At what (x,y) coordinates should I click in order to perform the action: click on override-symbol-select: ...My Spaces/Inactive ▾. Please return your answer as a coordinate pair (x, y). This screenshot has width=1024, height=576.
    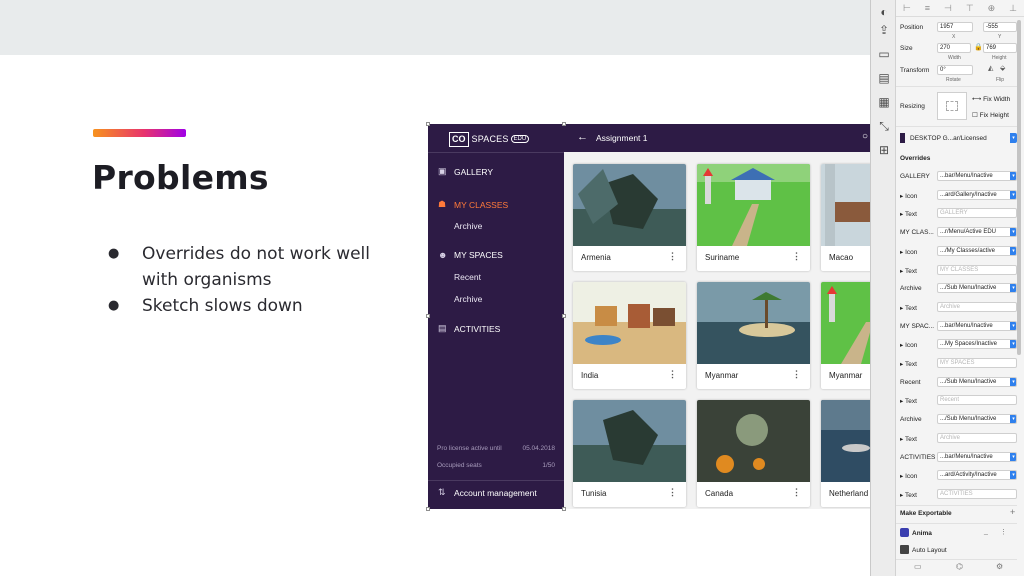
    Looking at the image, I should click on (977, 344).